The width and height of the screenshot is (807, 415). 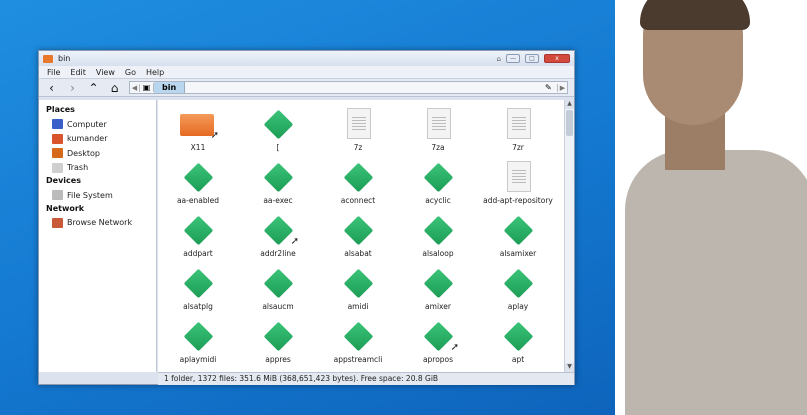 I want to click on shade-icon: ⌂, so click(x=499, y=59).